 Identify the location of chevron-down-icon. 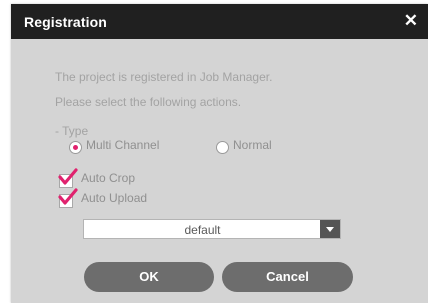
(330, 229).